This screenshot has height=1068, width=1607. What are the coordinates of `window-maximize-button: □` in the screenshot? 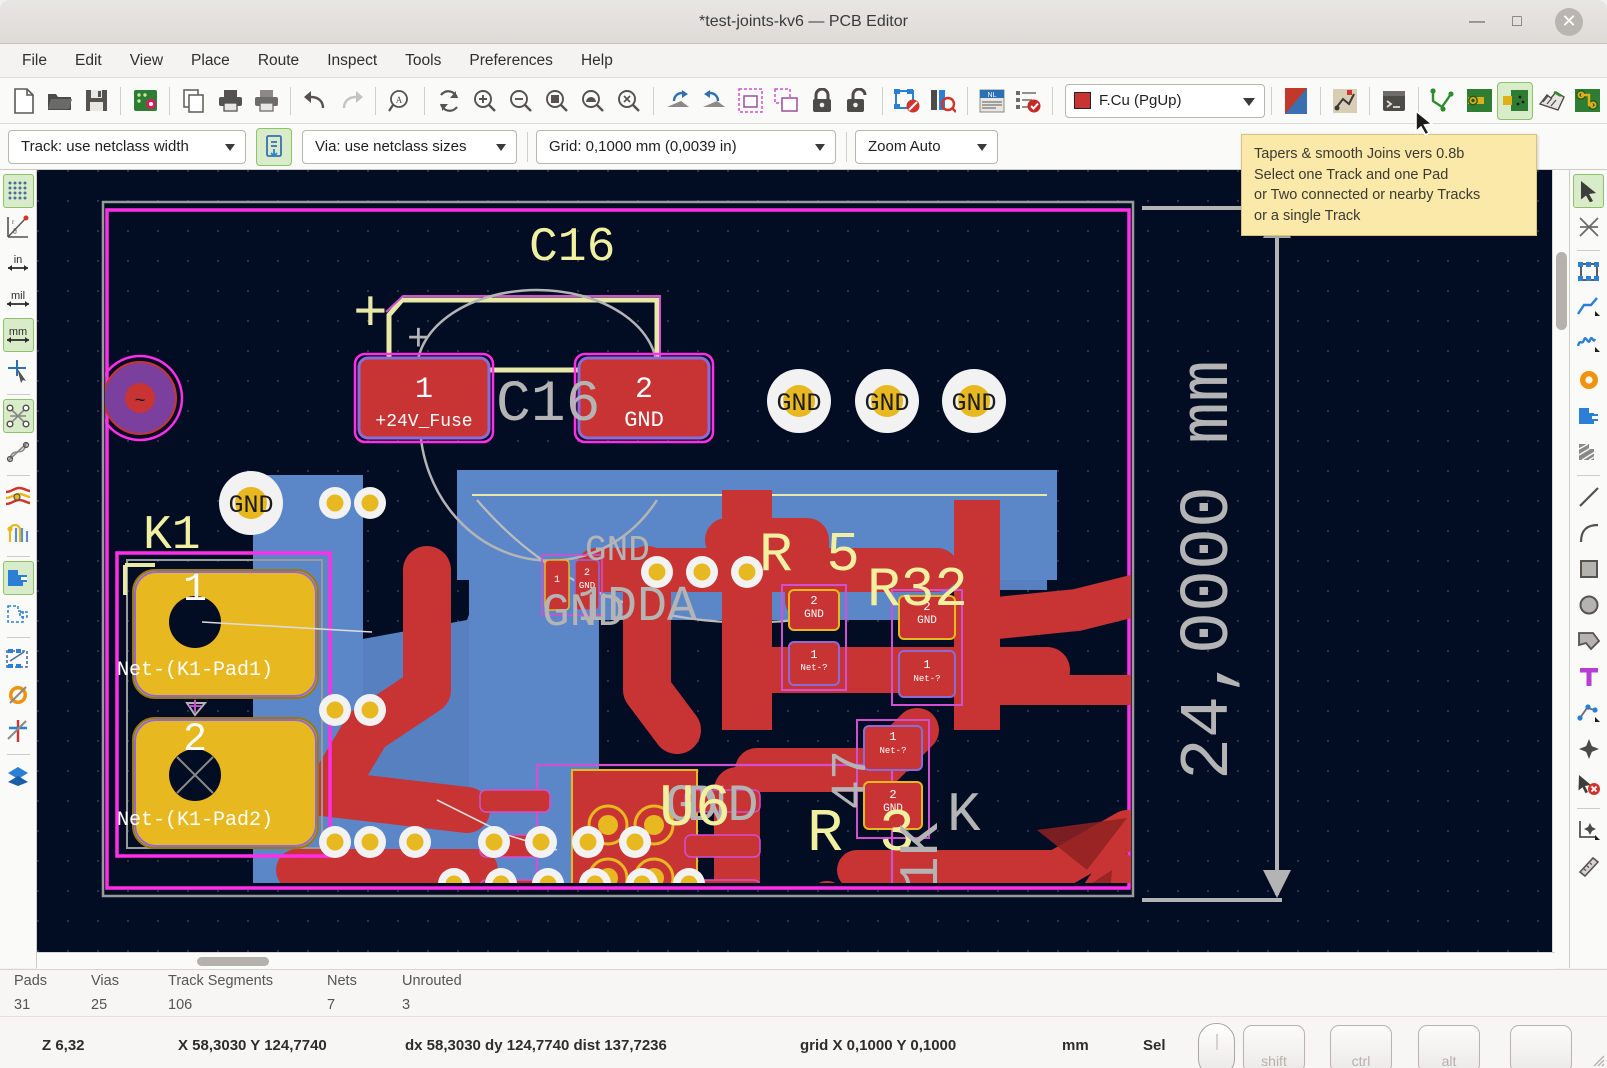 It's located at (1517, 22).